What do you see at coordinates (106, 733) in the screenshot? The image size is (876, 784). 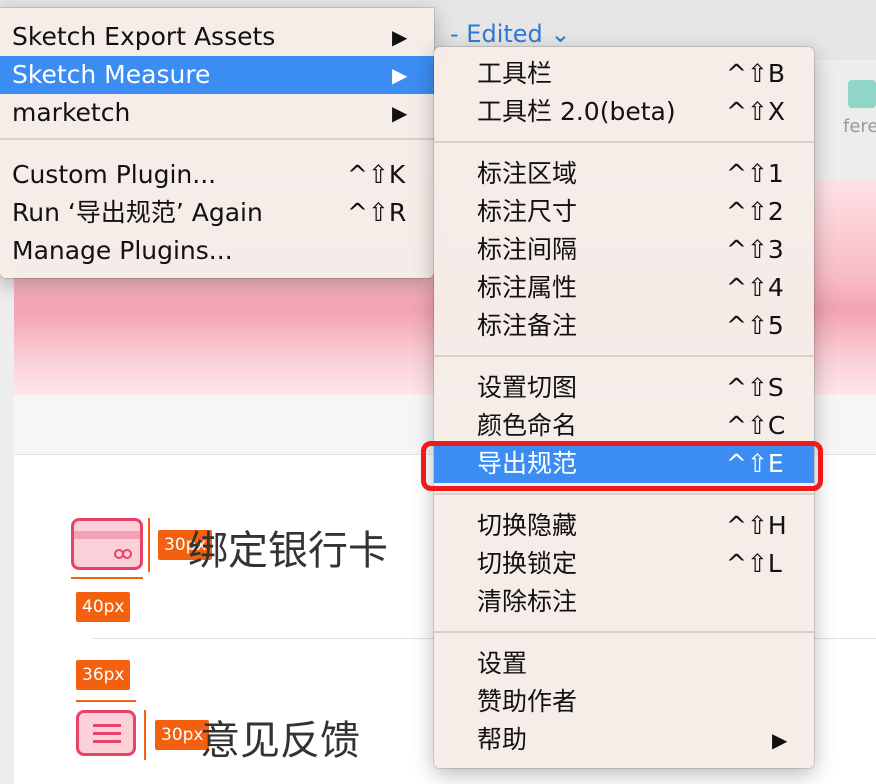 I see `feedback-icon` at bounding box center [106, 733].